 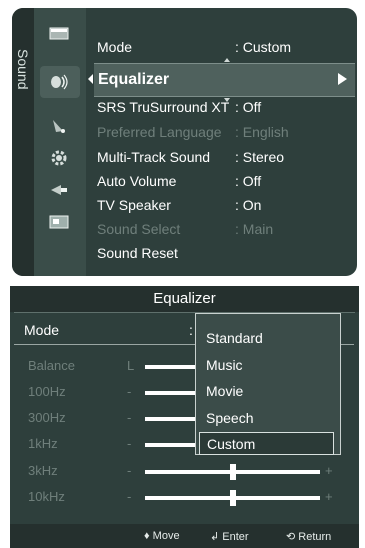 What do you see at coordinates (262, 132) in the screenshot?
I see `menu-item-value: : English` at bounding box center [262, 132].